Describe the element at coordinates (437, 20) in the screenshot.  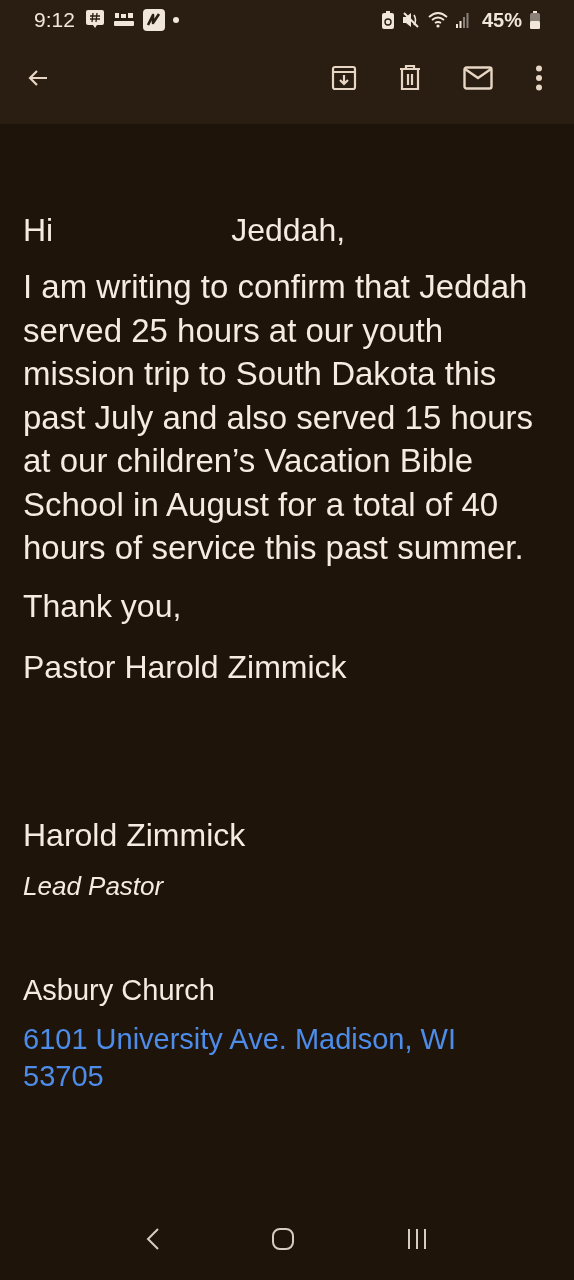
I see `wifi-icon` at that location.